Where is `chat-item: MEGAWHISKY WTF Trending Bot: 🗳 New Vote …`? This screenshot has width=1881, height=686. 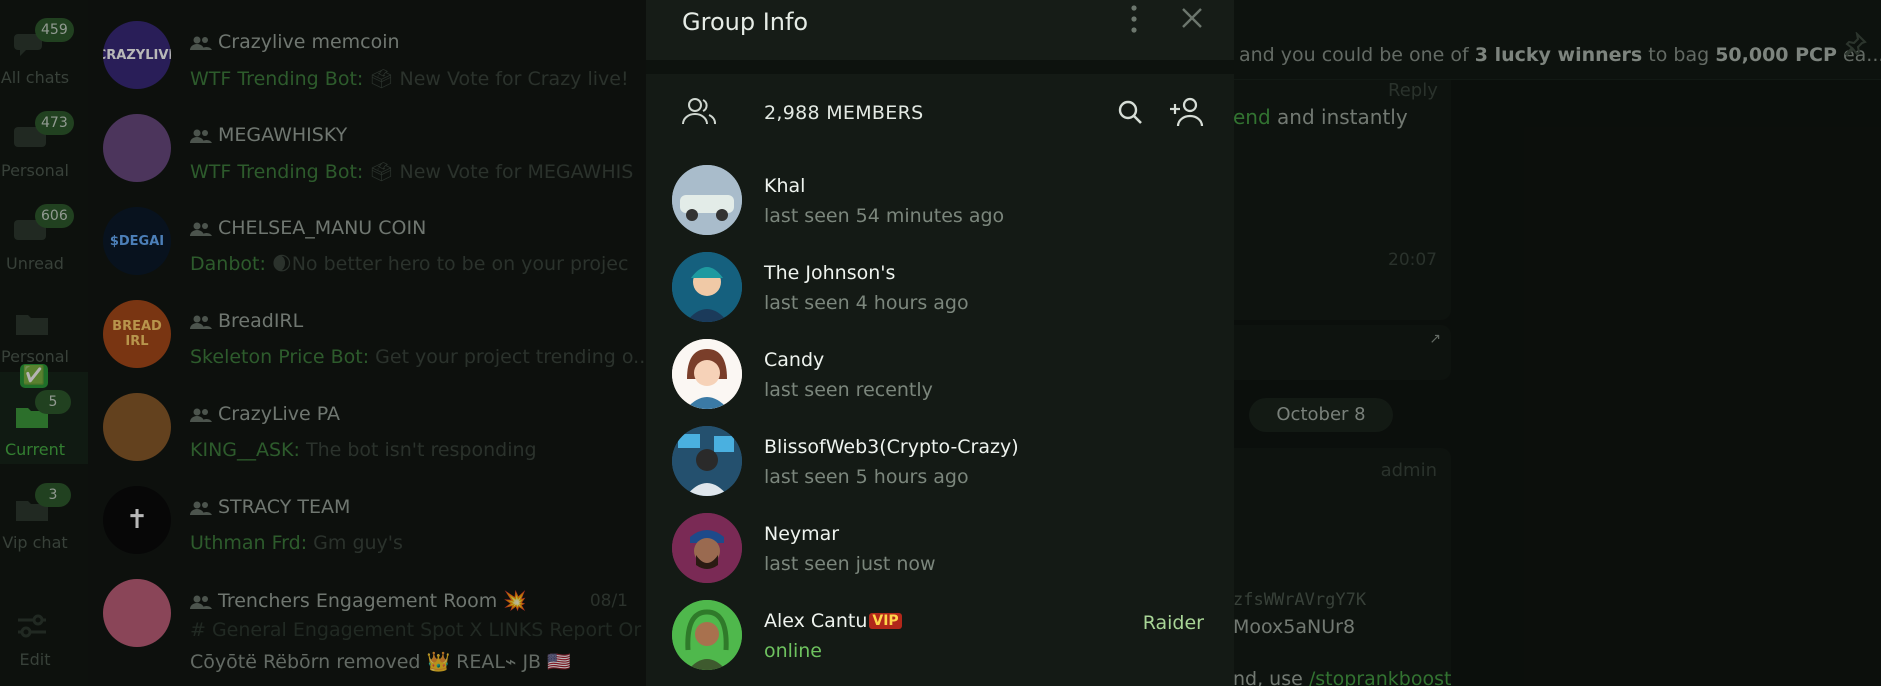 chat-item: MEGAWHISKY WTF Trending Bot: 🗳 New Vote … is located at coordinates (368, 148).